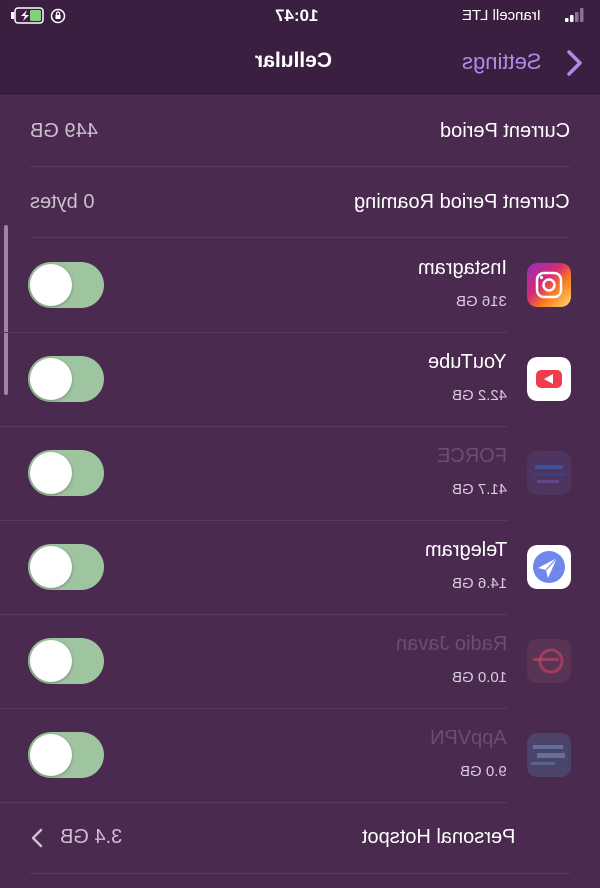 This screenshot has height=888, width=600. I want to click on chevron-left-icon, so click(37, 838).